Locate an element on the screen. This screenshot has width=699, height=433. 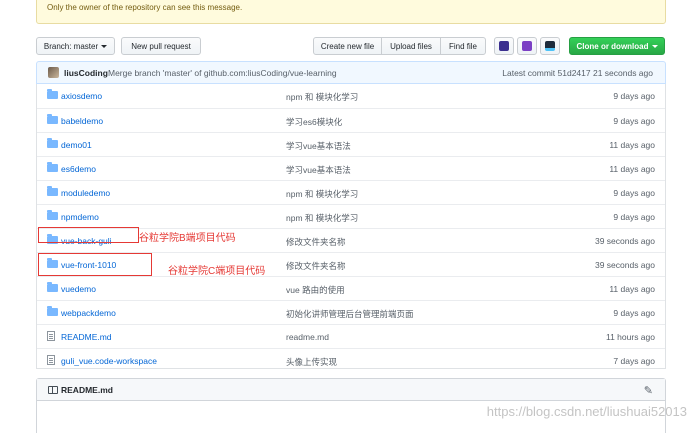
readme-header: README.md ✎ is located at coordinates (351, 390).